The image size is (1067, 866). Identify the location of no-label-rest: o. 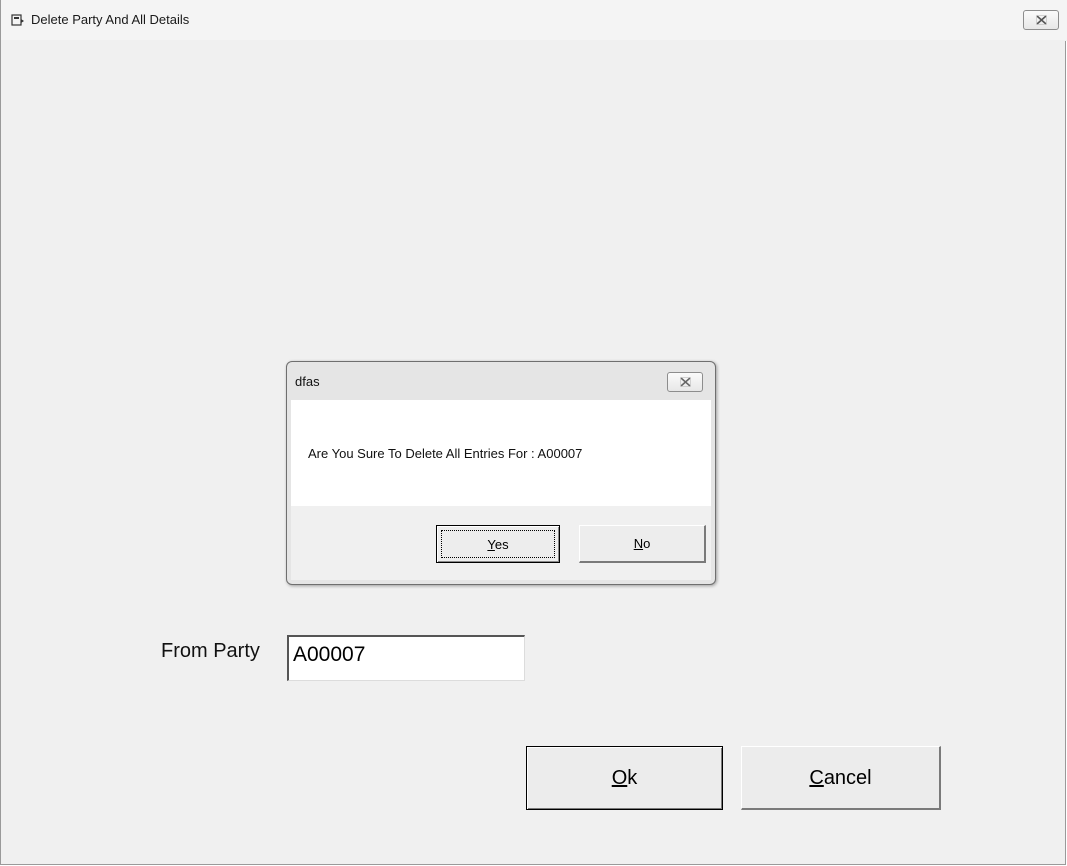
(647, 543).